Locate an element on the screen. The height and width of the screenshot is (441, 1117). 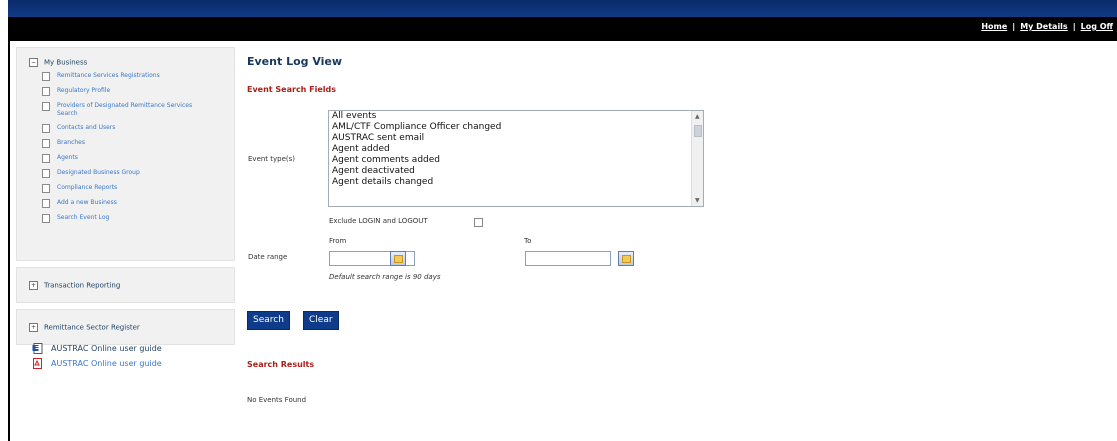
top-nav-bar: Home | My Details | Log Off is located at coordinates (562, 29).